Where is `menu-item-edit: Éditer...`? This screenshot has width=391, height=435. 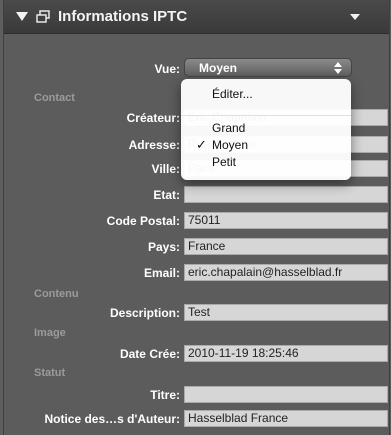
menu-item-edit: Éditer... is located at coordinates (266, 94).